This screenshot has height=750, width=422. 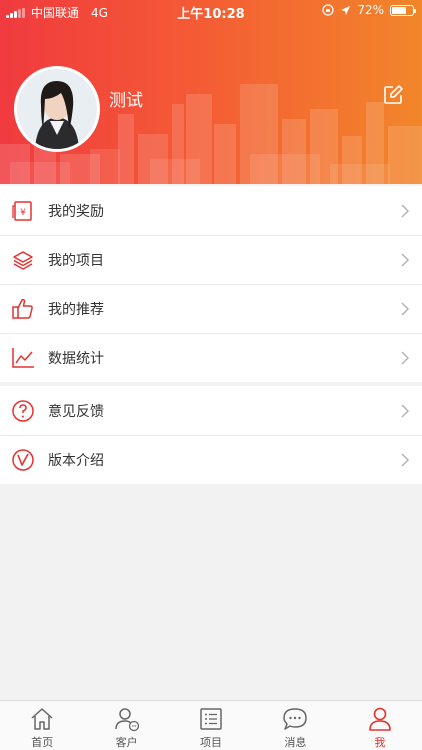 I want to click on tab-label: 消息, so click(x=295, y=742).